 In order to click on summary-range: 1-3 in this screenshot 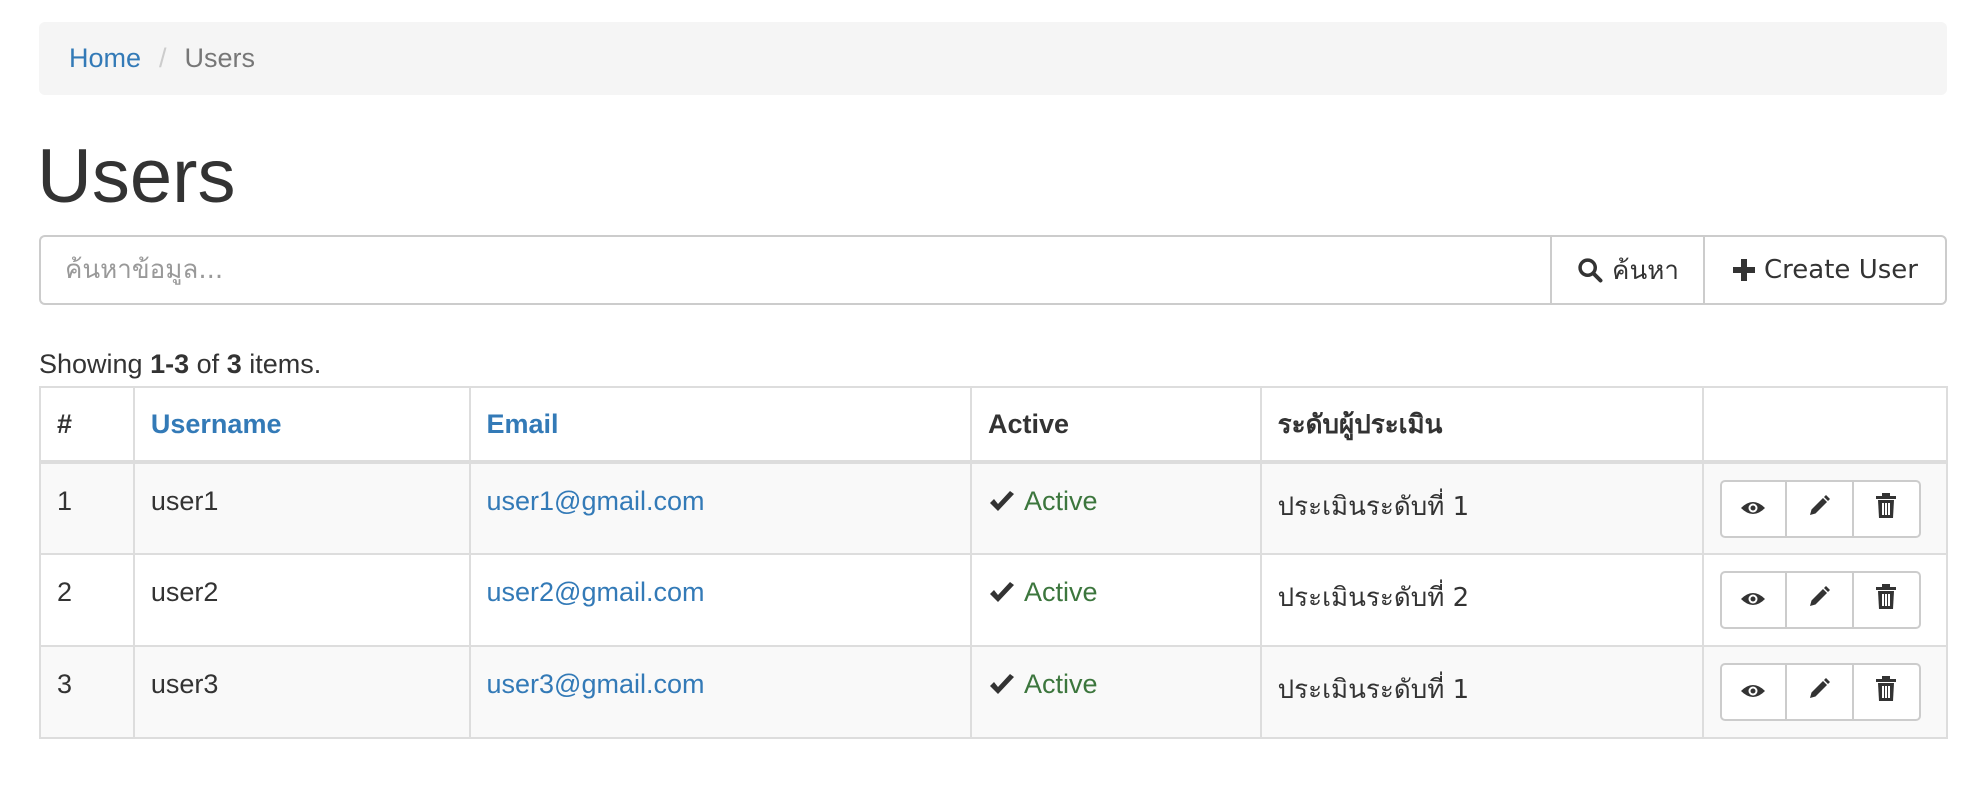, I will do `click(170, 364)`.